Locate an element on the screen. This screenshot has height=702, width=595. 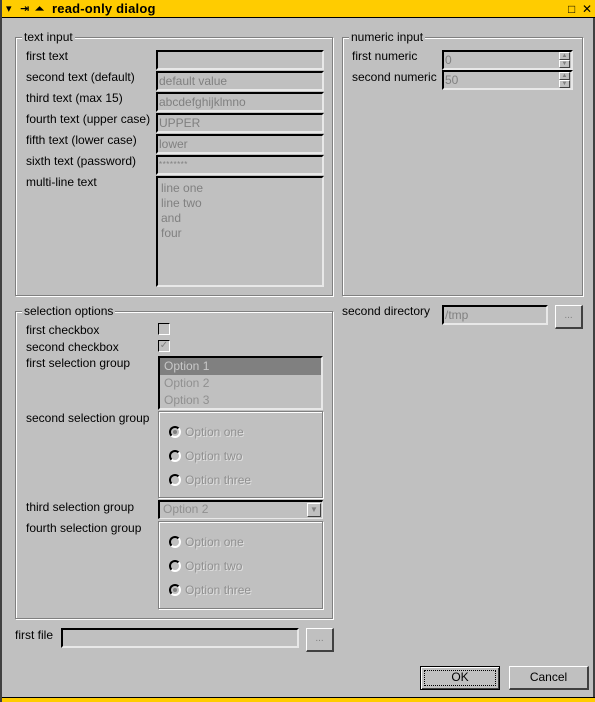
window-title: read-only dialog is located at coordinates (104, 8).